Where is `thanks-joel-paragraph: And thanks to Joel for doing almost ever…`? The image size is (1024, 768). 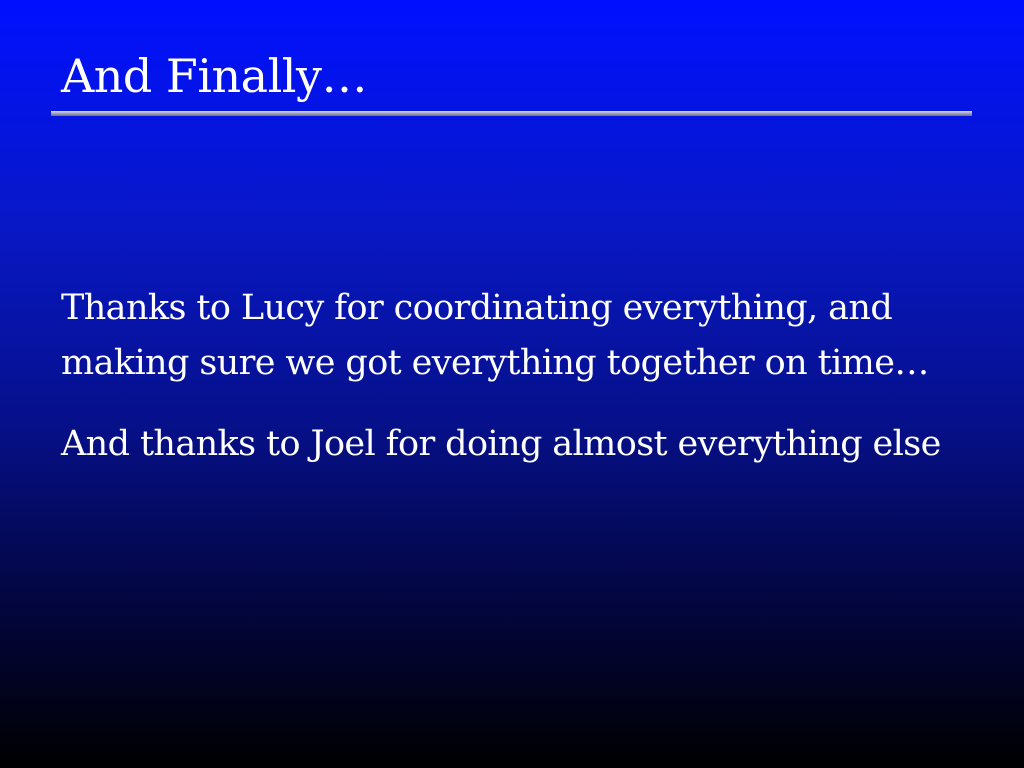 thanks-joel-paragraph: And thanks to Joel for doing almost ever… is located at coordinates (501, 444).